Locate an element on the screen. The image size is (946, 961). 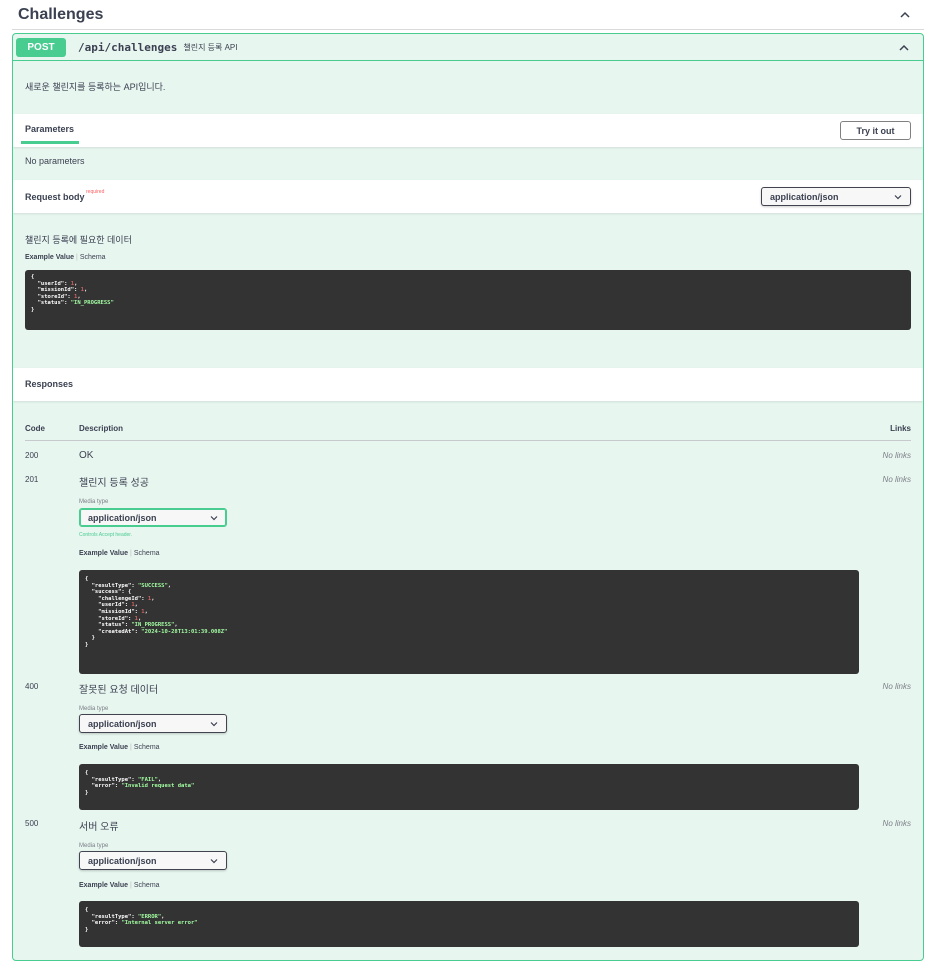
operation-path: /api/challenges is located at coordinates (128, 47).